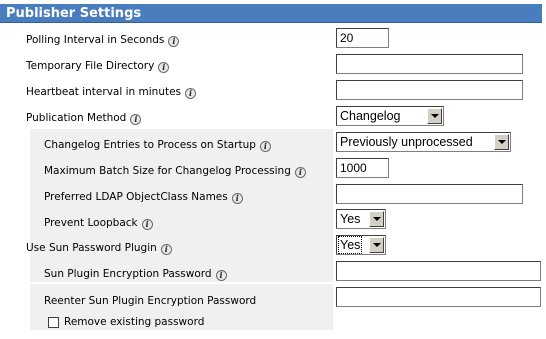 This screenshot has width=546, height=339. What do you see at coordinates (361, 219) in the screenshot?
I see `prevent-loopback-select: Yes` at bounding box center [361, 219].